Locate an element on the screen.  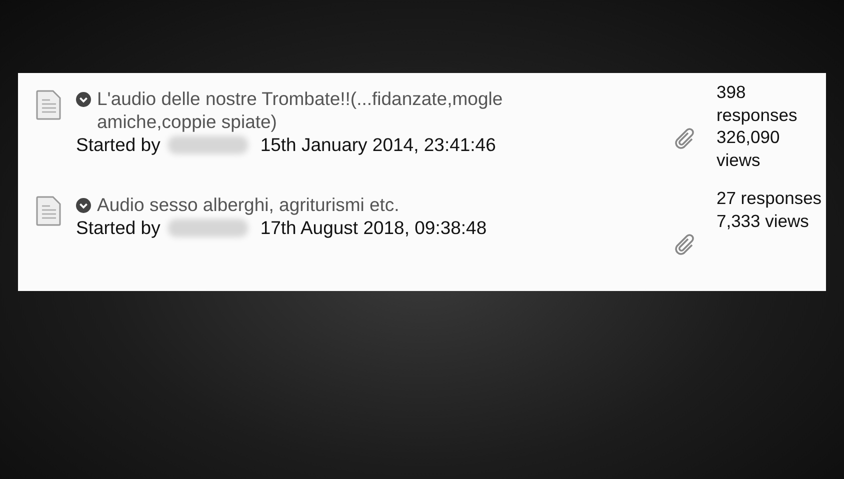
thread-title-link: L'audio delle nostre Trombate!!(...fidanzate,mogle amiche,coppie spiate) is located at coordinates (337, 110).